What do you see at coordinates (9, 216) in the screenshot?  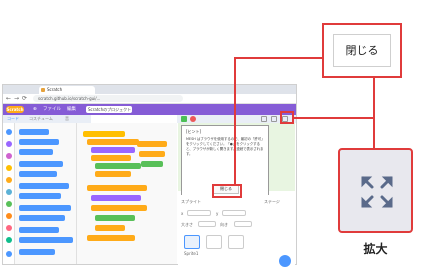 I see `category-variables` at bounding box center [9, 216].